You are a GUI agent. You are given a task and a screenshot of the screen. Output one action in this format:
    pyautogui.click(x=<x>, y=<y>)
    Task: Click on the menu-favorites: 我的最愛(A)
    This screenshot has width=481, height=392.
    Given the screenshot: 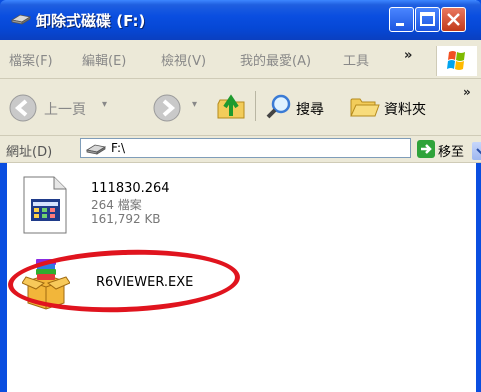 What is the action you would take?
    pyautogui.click(x=275, y=59)
    